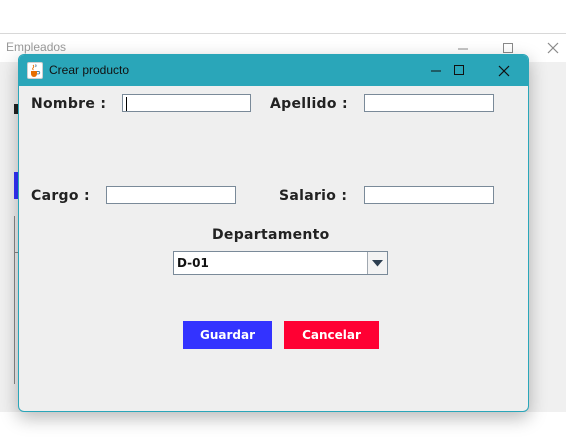 This screenshot has width=566, height=442. What do you see at coordinates (36, 47) in the screenshot?
I see `background-window-title: Empleados` at bounding box center [36, 47].